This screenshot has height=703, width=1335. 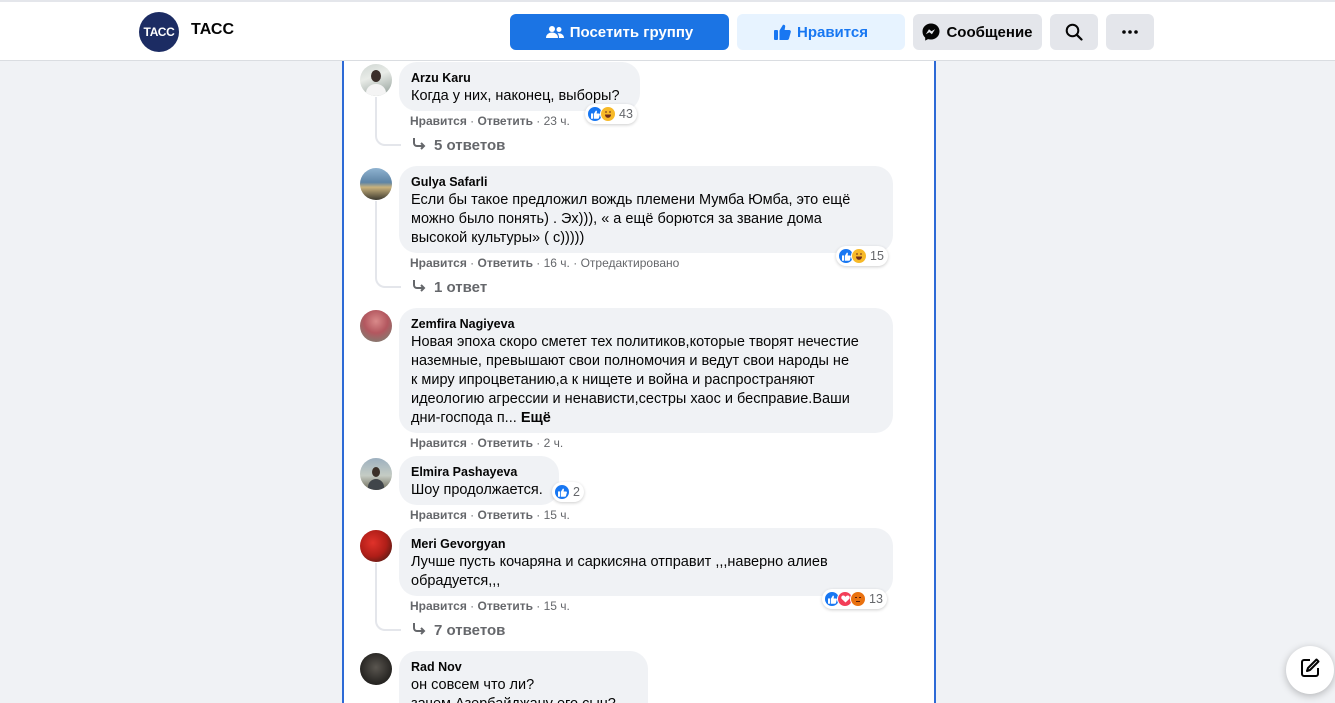 I want to click on message-label: Сообщение, so click(x=989, y=32).